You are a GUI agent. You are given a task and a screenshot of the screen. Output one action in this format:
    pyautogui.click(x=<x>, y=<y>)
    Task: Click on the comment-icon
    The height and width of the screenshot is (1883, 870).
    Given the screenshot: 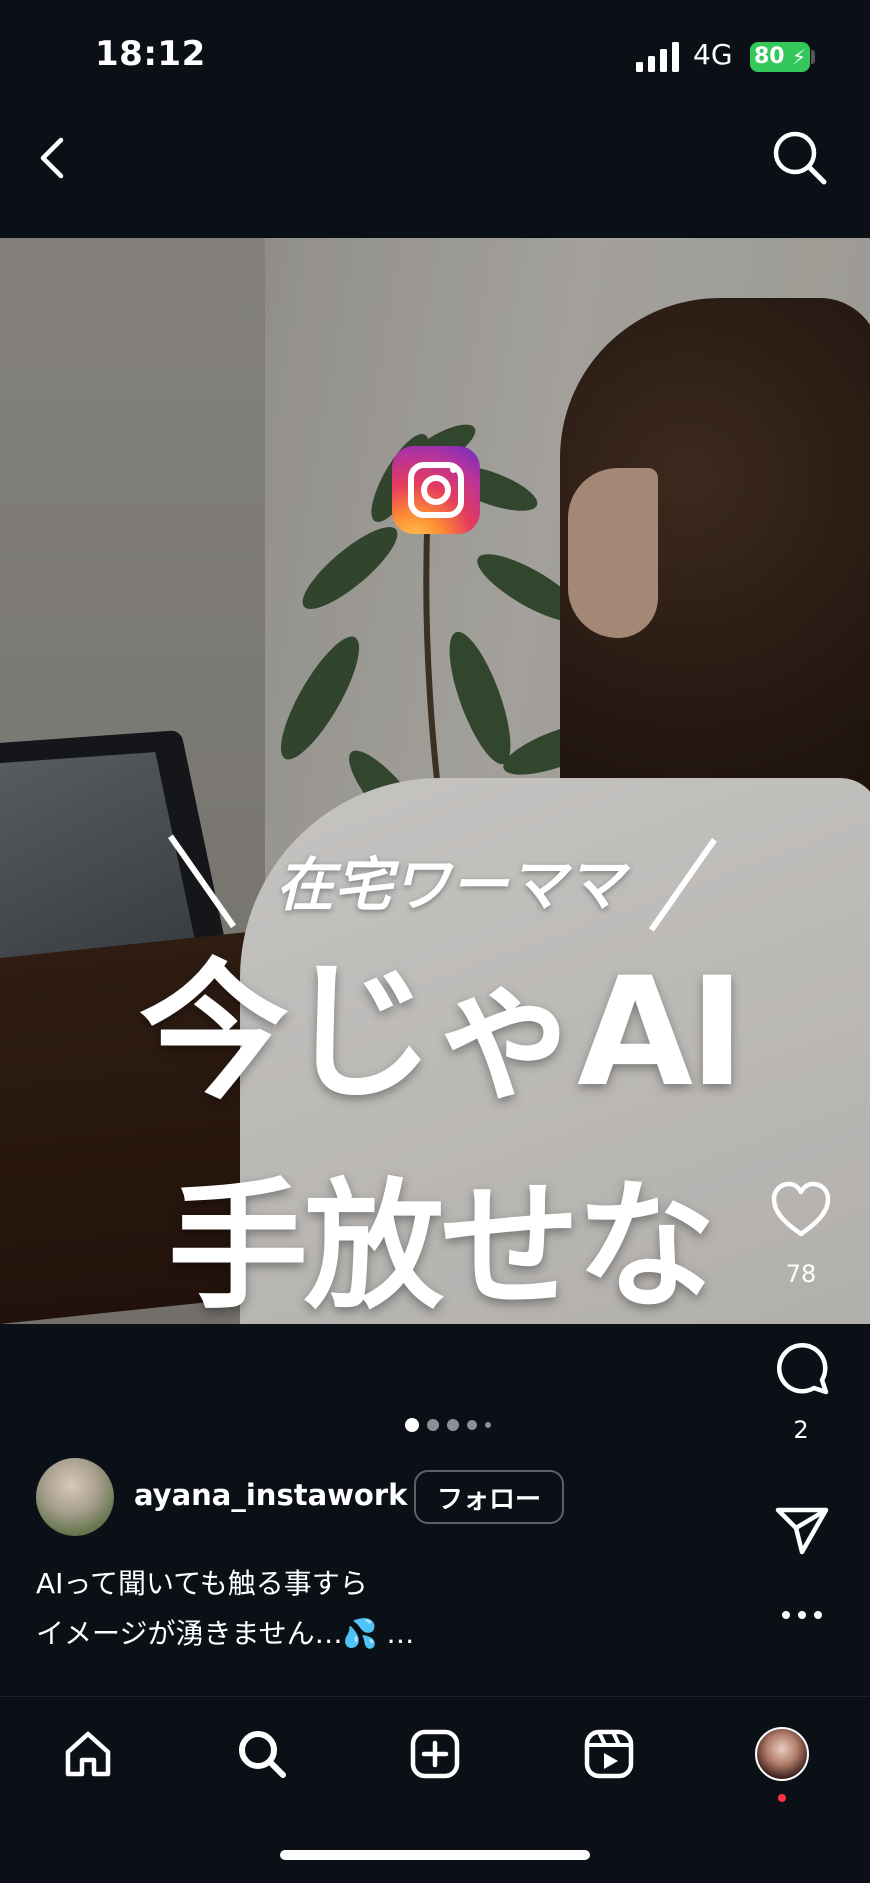 What is the action you would take?
    pyautogui.click(x=803, y=1369)
    